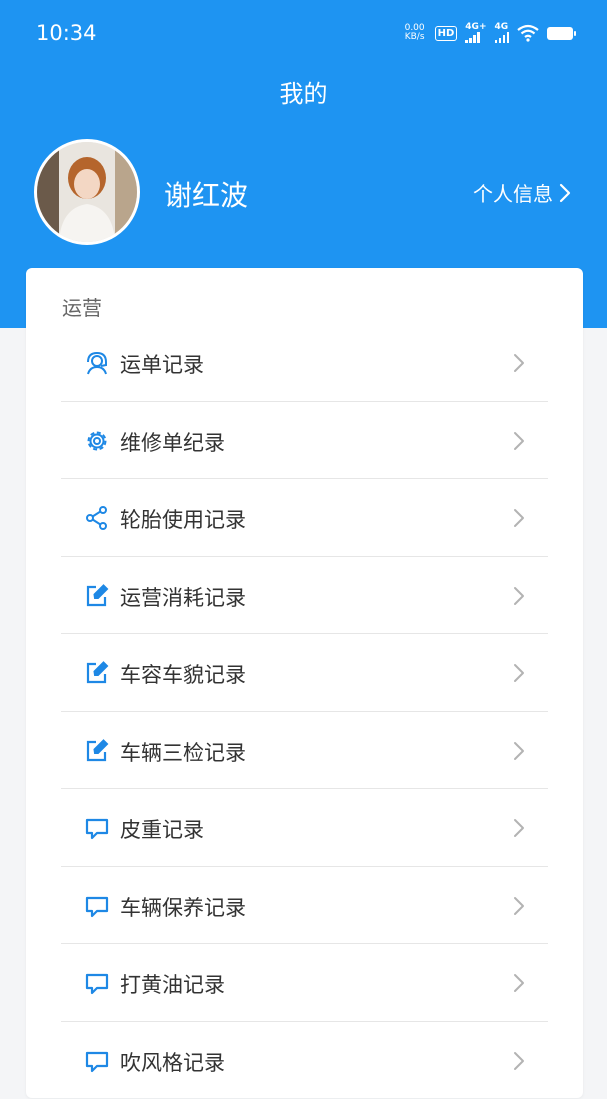  Describe the element at coordinates (475, 33) in the screenshot. I see `signal-sim1-icon: 4G+` at that location.